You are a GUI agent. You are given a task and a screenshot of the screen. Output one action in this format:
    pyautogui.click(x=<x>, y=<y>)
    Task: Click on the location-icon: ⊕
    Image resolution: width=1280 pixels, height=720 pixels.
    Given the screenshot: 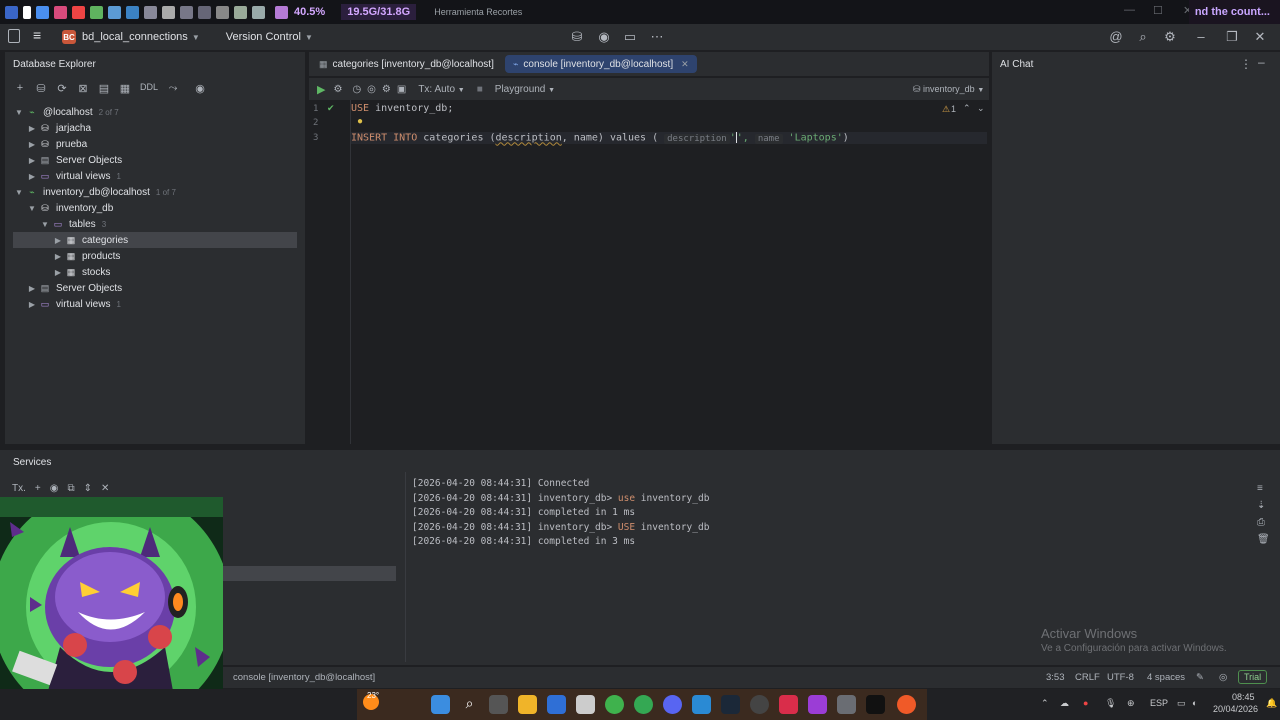 What is the action you would take?
    pyautogui.click(x=1131, y=703)
    